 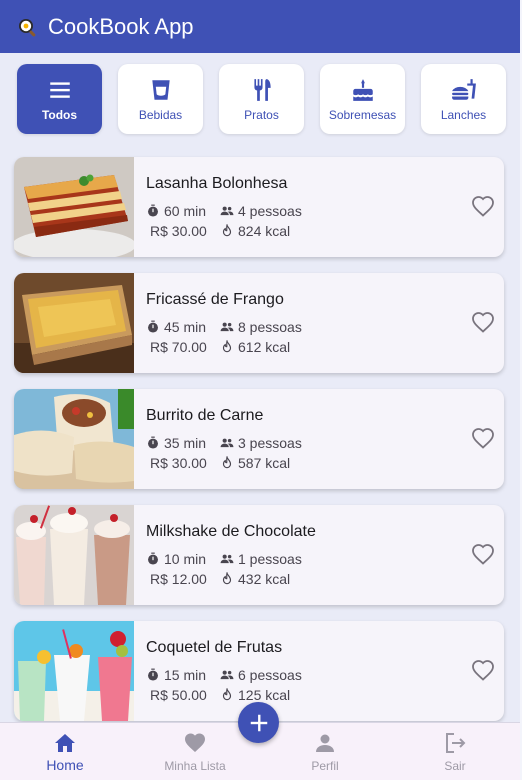 What do you see at coordinates (270, 211) in the screenshot?
I see `recipe-people: 4 pessoas` at bounding box center [270, 211].